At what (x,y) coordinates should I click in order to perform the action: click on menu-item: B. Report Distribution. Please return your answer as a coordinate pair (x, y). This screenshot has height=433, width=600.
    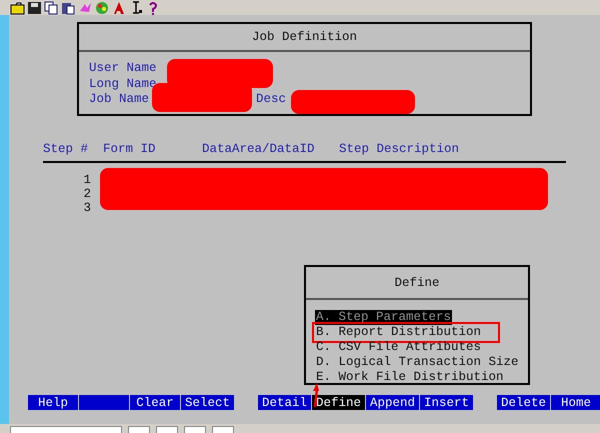
    Looking at the image, I should click on (406, 332).